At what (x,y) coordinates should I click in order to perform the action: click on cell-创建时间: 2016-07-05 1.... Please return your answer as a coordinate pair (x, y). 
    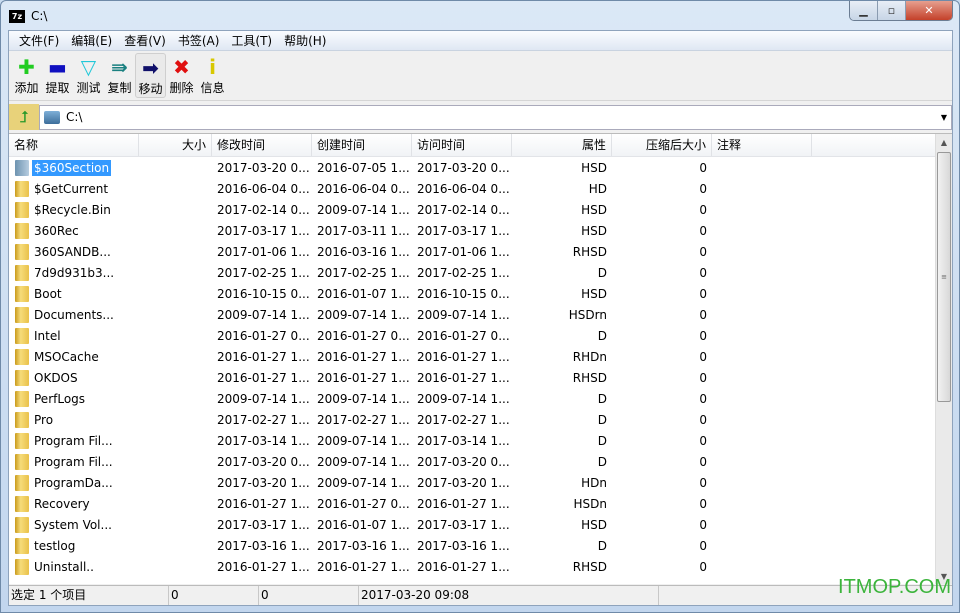
    Looking at the image, I should click on (363, 167).